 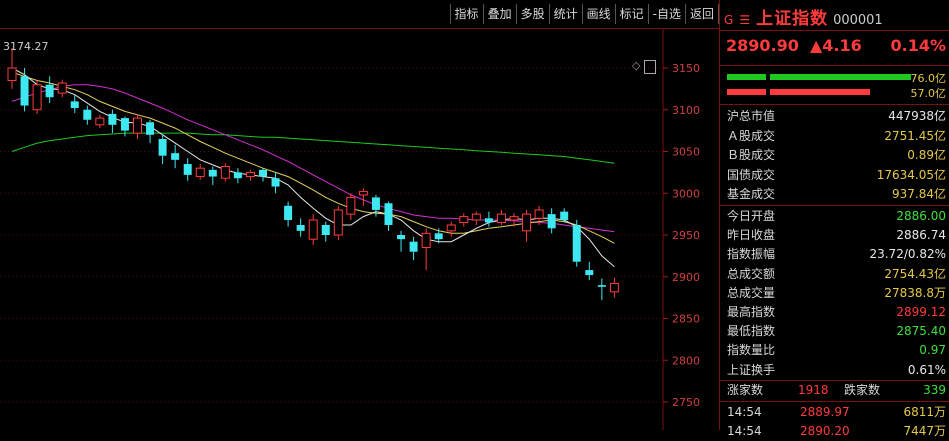 I want to click on window-icon, so click(x=650, y=67).